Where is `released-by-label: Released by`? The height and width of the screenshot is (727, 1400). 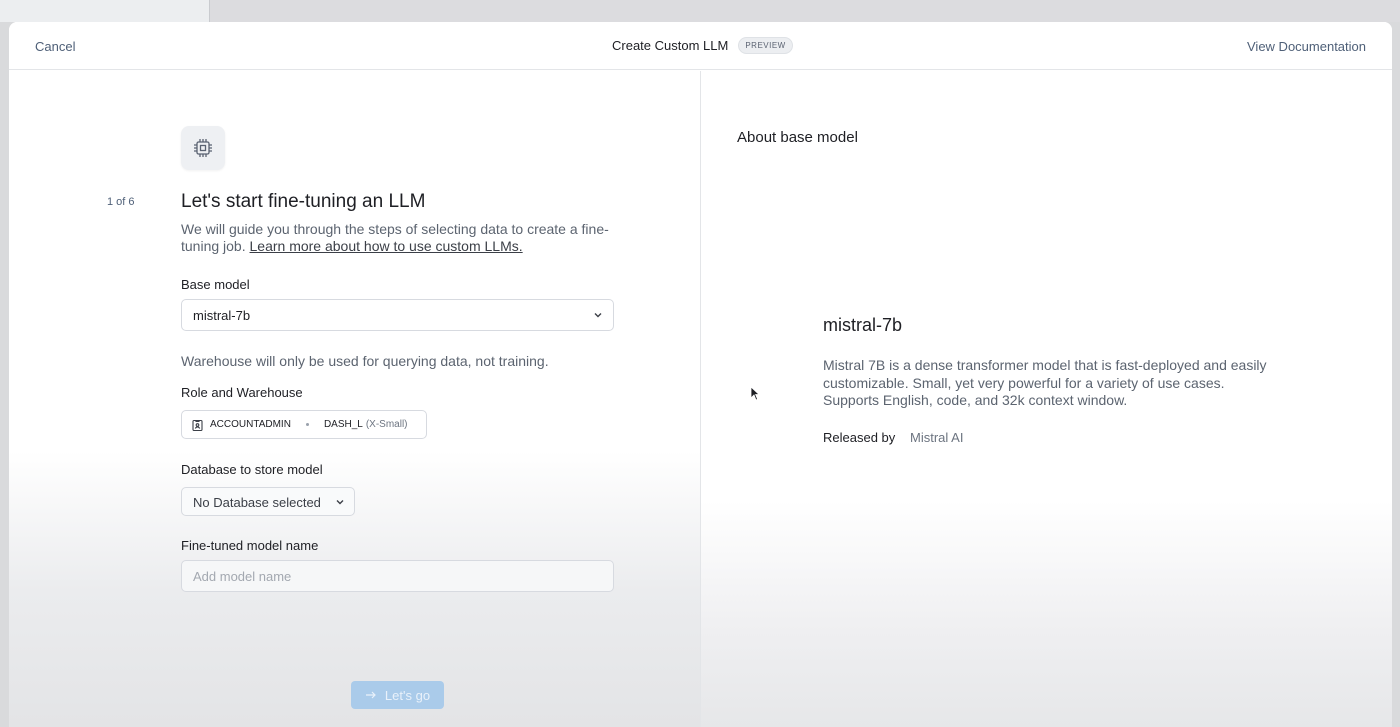
released-by-label: Released by is located at coordinates (859, 437).